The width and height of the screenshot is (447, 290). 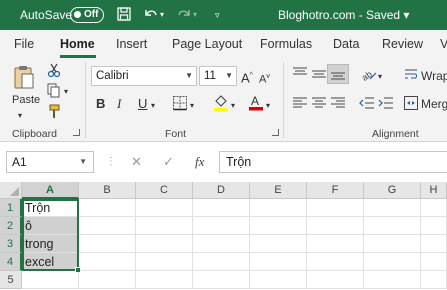 I want to click on fill-color-icon, so click(x=221, y=105).